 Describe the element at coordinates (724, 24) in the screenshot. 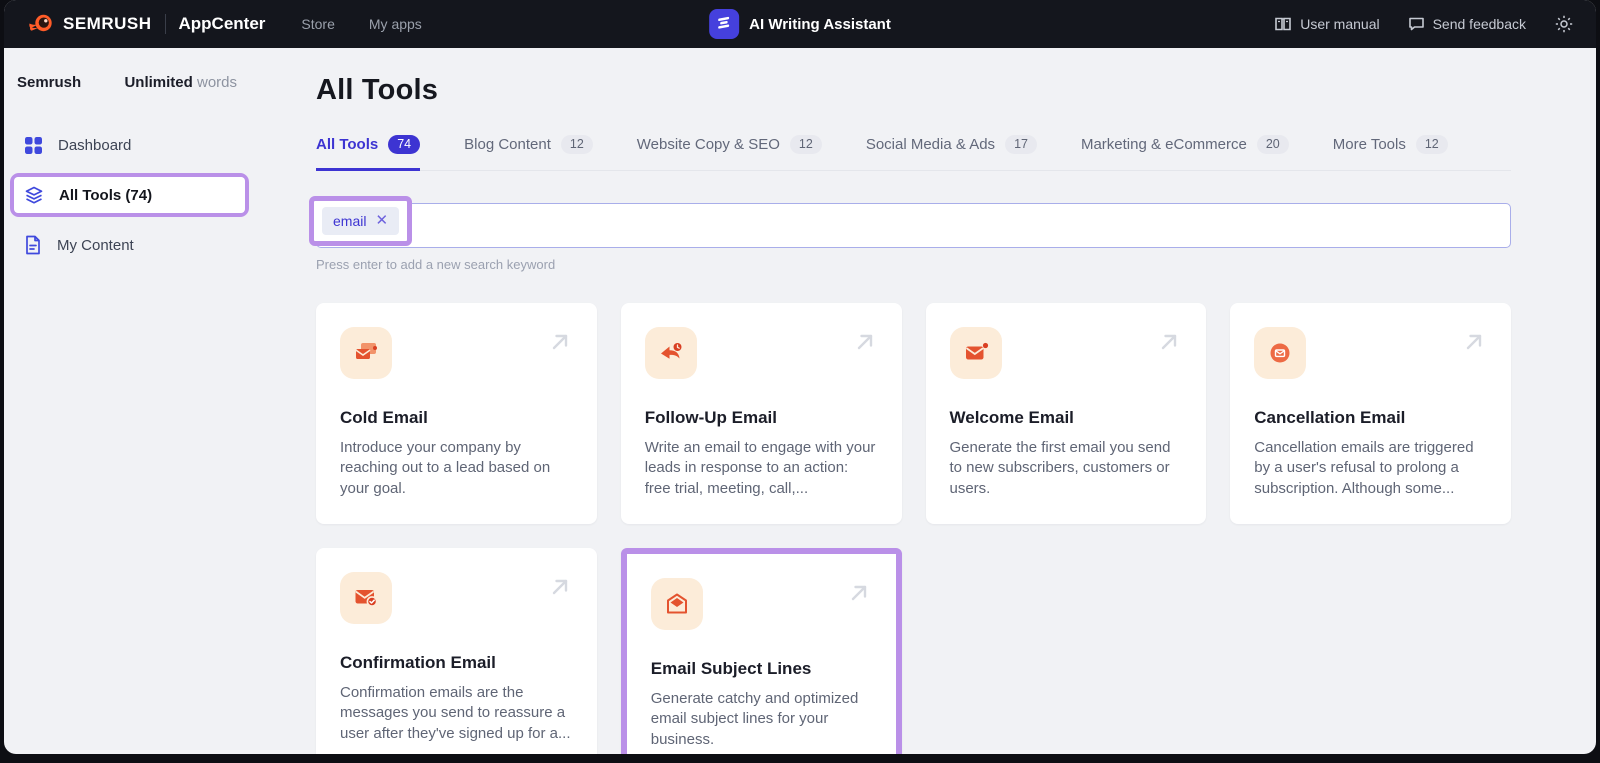

I see `ai-writing-assistant-icon` at that location.